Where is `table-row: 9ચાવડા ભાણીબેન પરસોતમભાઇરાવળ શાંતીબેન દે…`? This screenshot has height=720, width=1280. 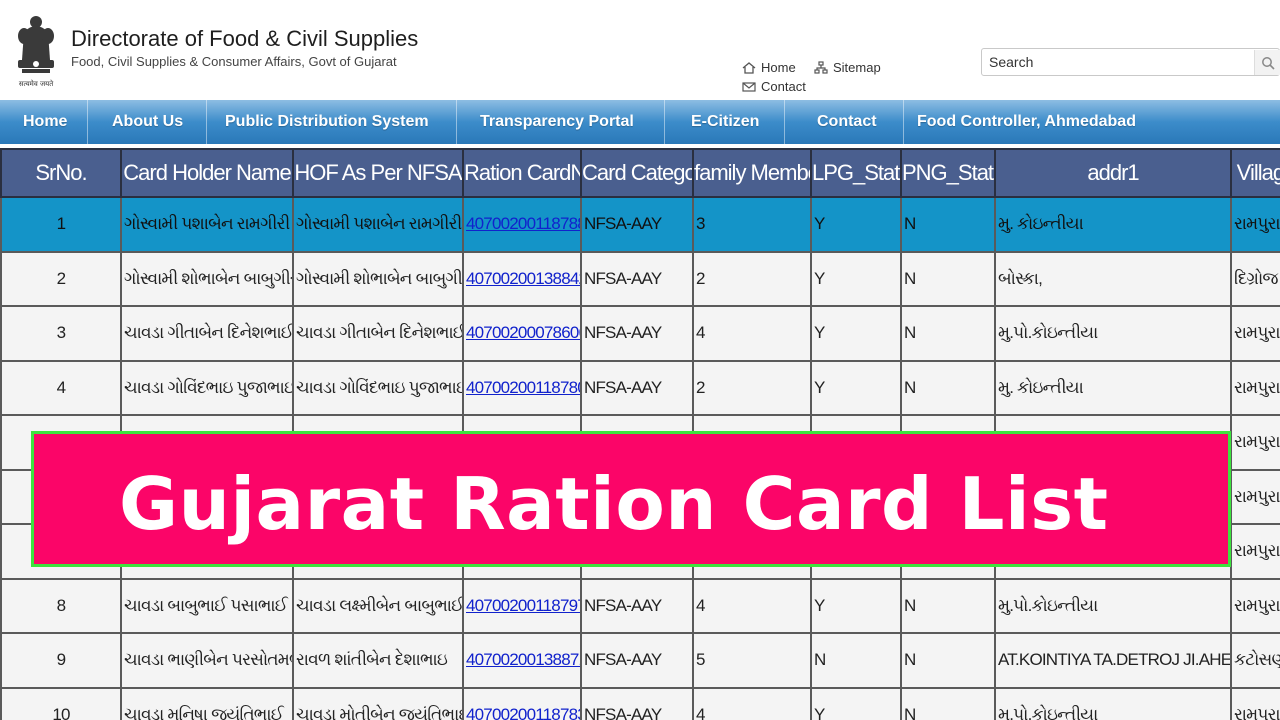
table-row: 9ચાવડા ભાણીબેન પરસોતમભાઇરાવળ શાંતીબેન દે… is located at coordinates (640, 660).